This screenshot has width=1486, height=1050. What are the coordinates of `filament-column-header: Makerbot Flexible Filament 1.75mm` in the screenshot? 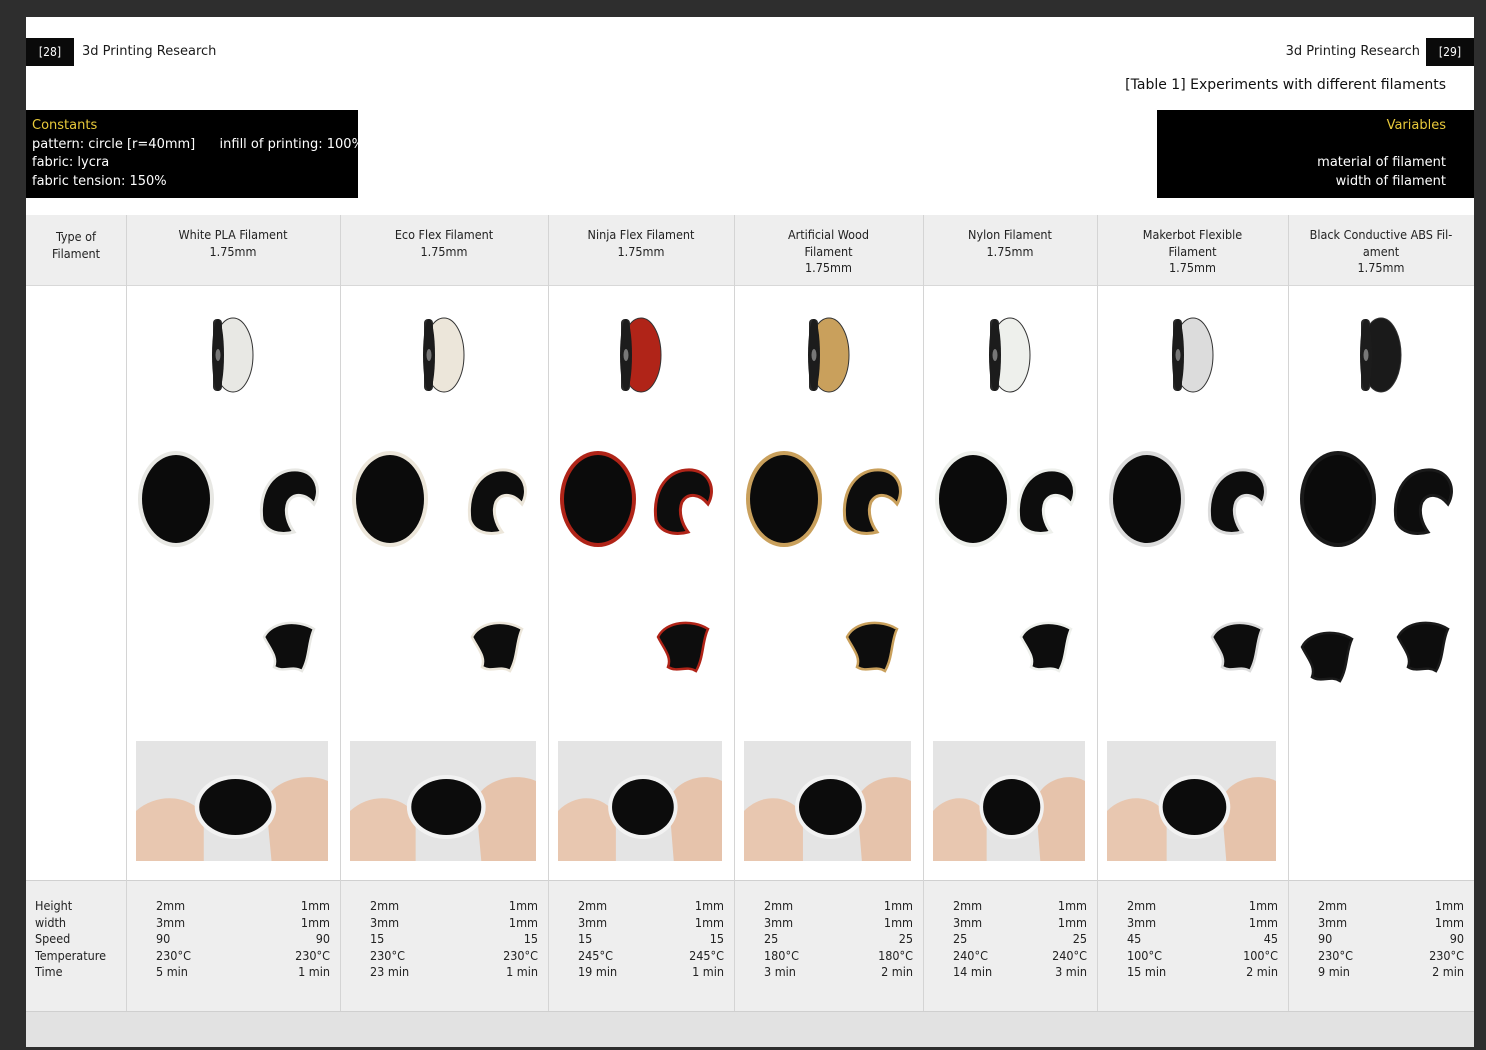 It's located at (1192, 252).